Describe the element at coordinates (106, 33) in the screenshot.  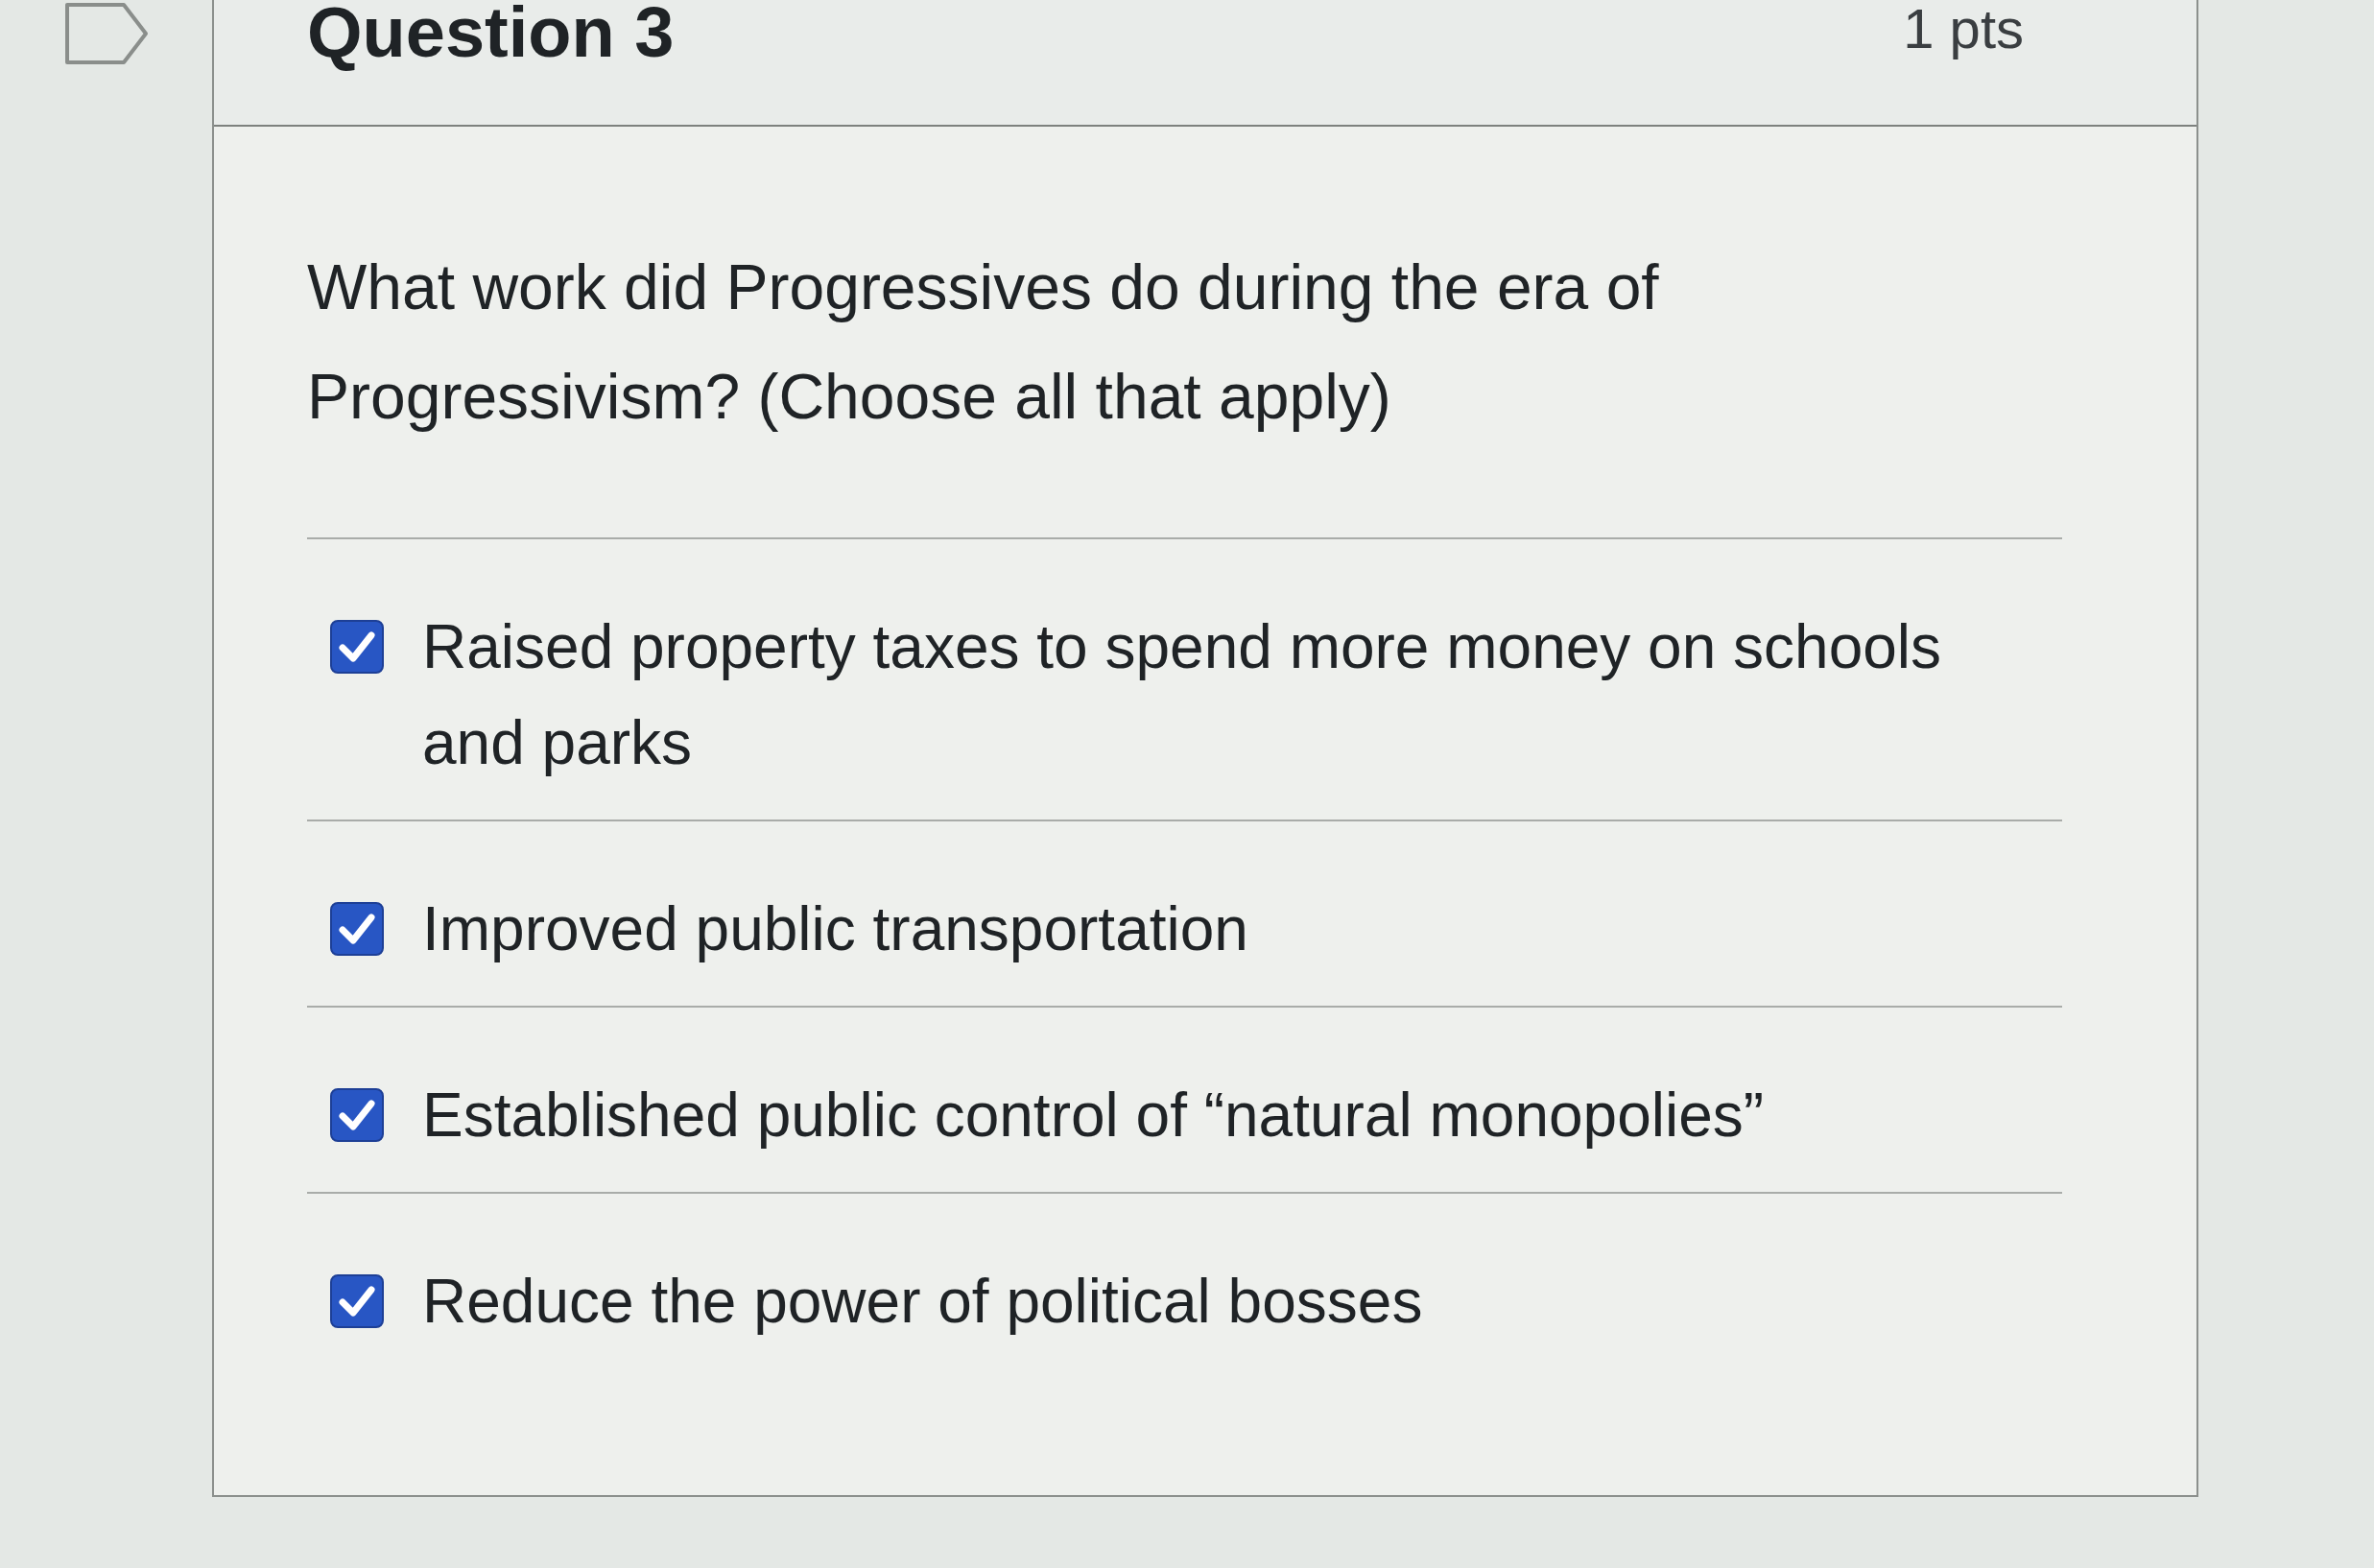
I see `tag-icon` at that location.